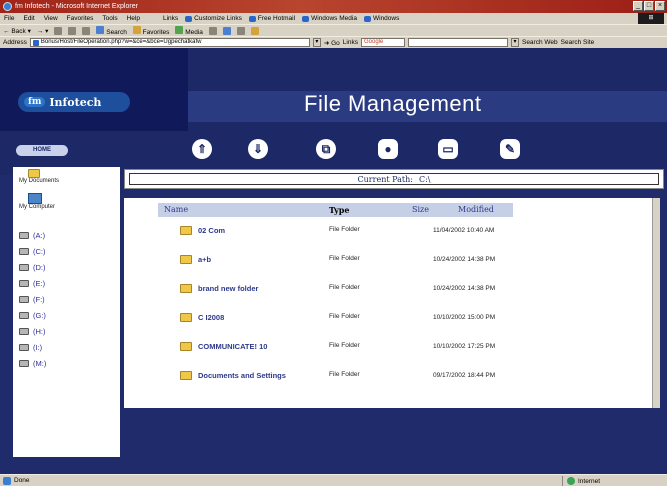 This screenshot has width=667, height=486. I want to click on file-name: 02 Com, so click(211, 230).